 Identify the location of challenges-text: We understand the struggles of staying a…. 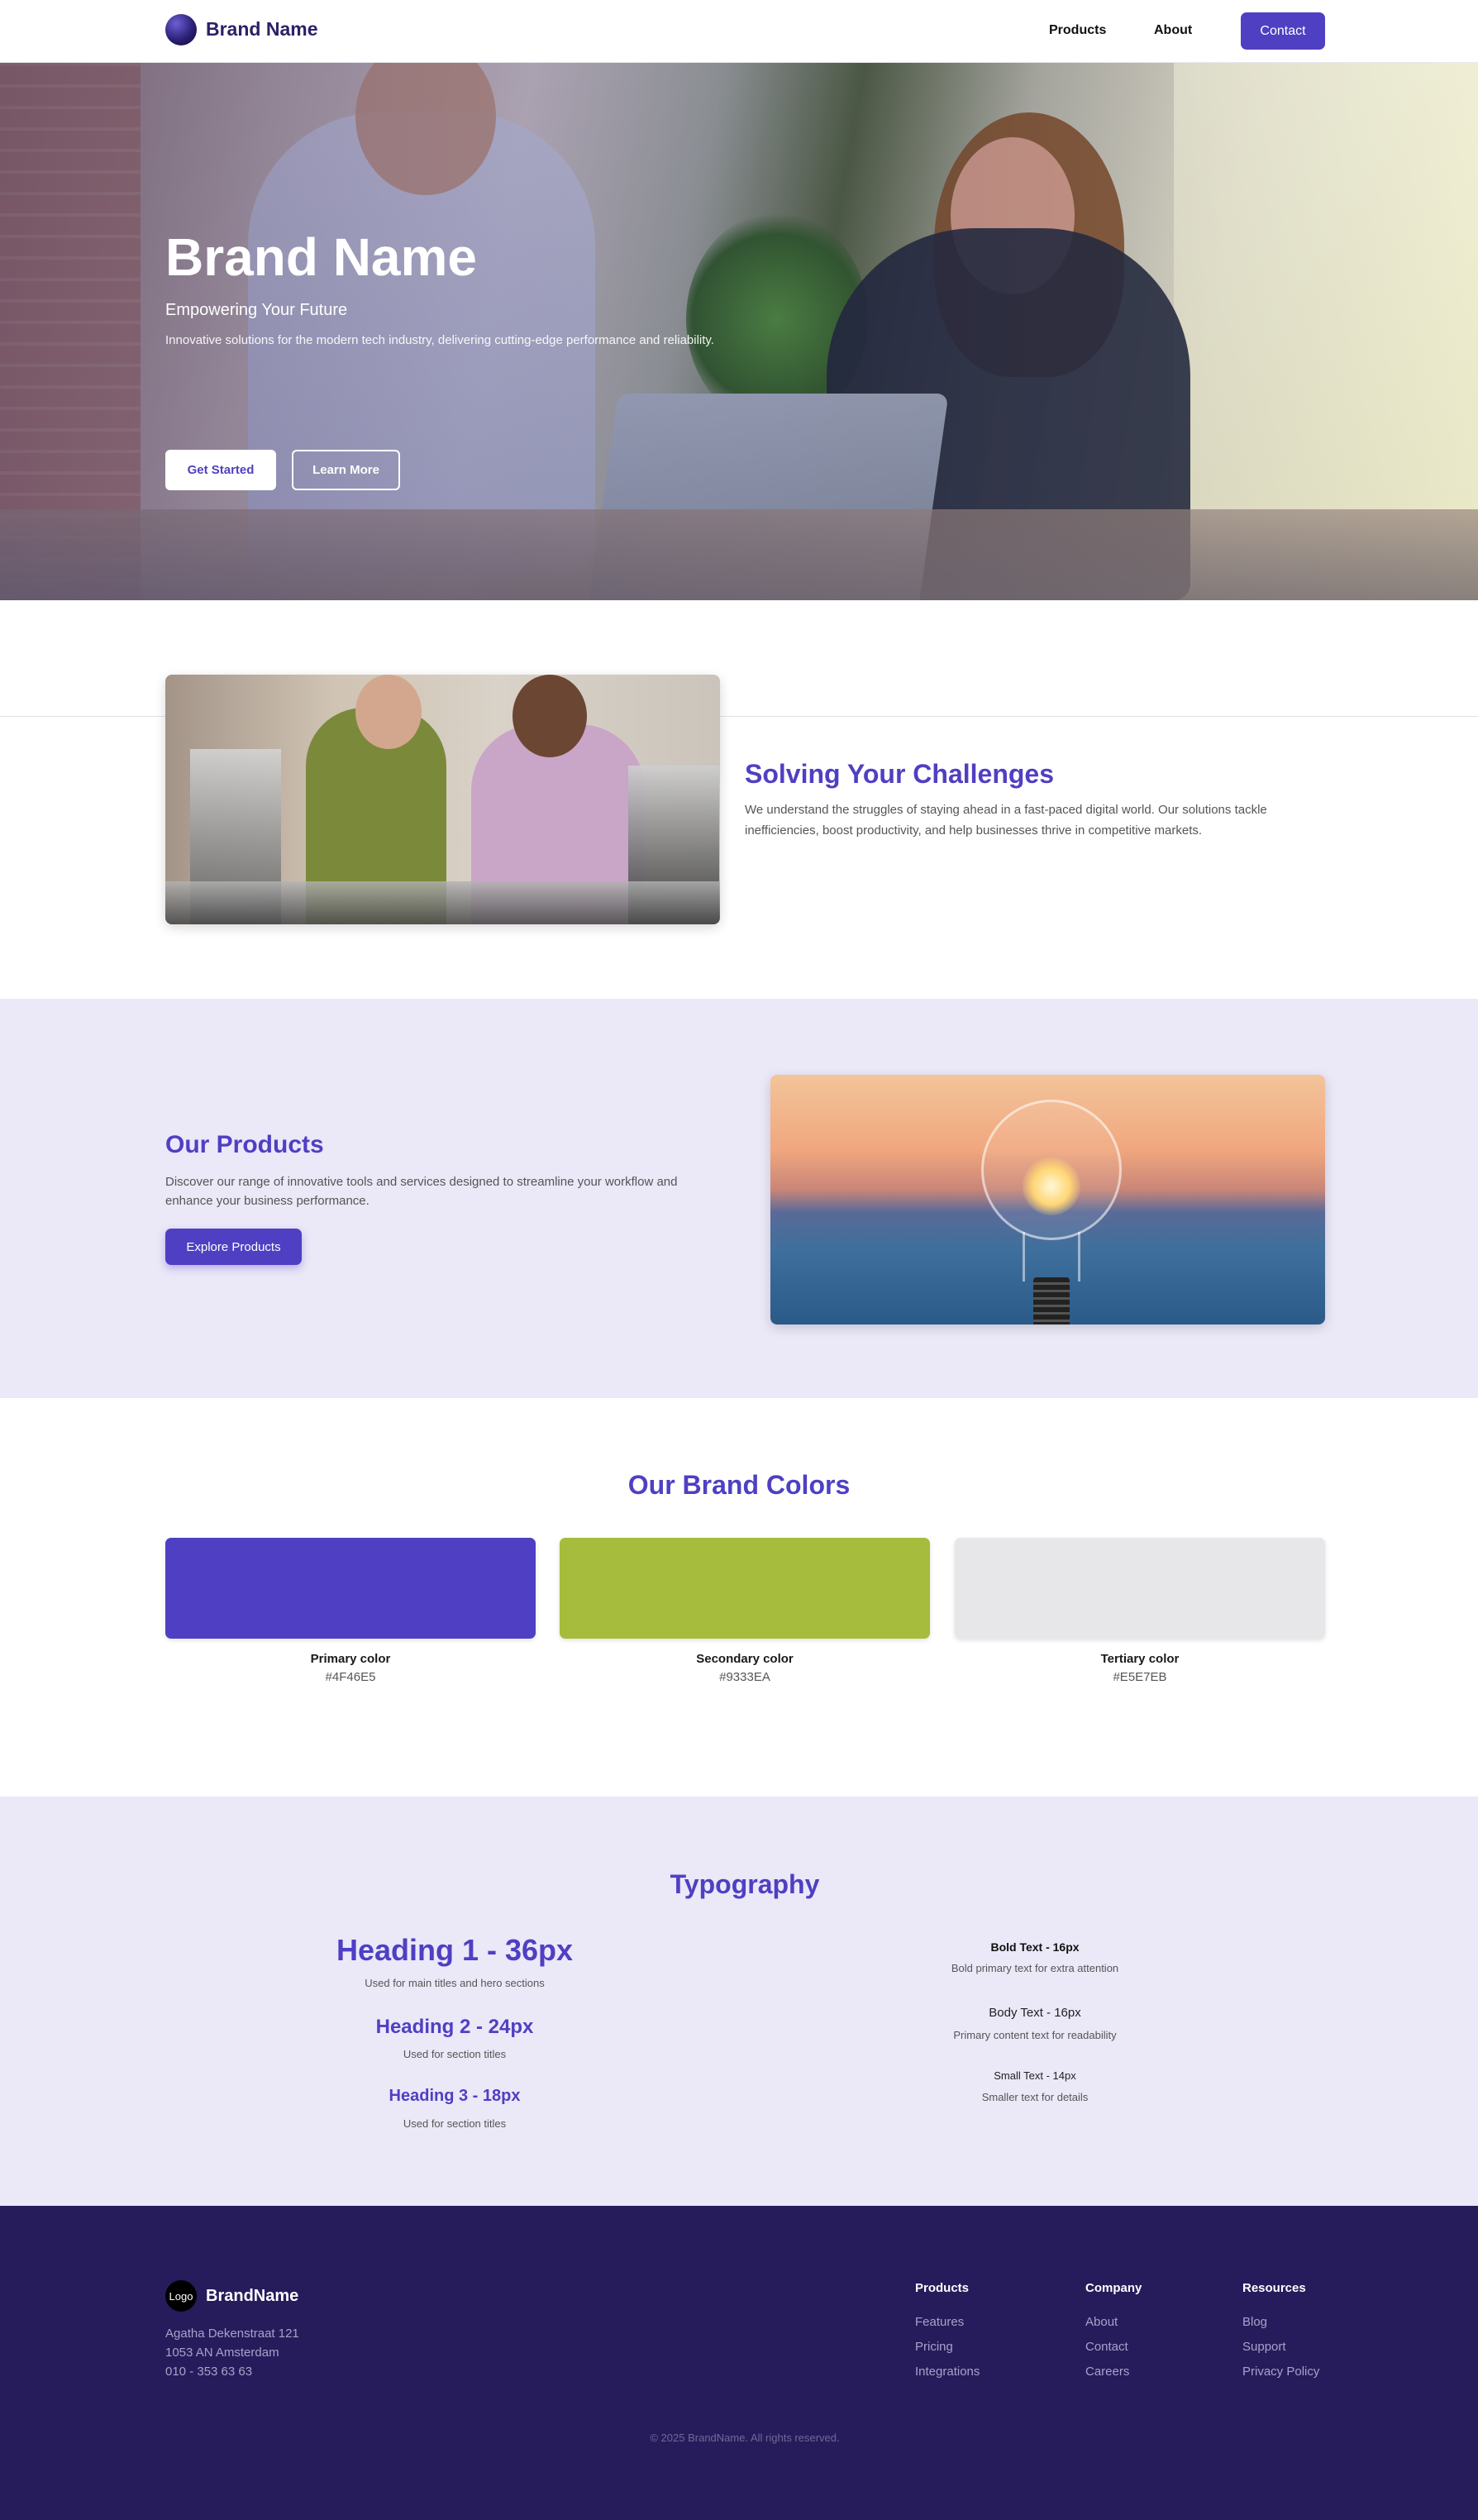
(1006, 820).